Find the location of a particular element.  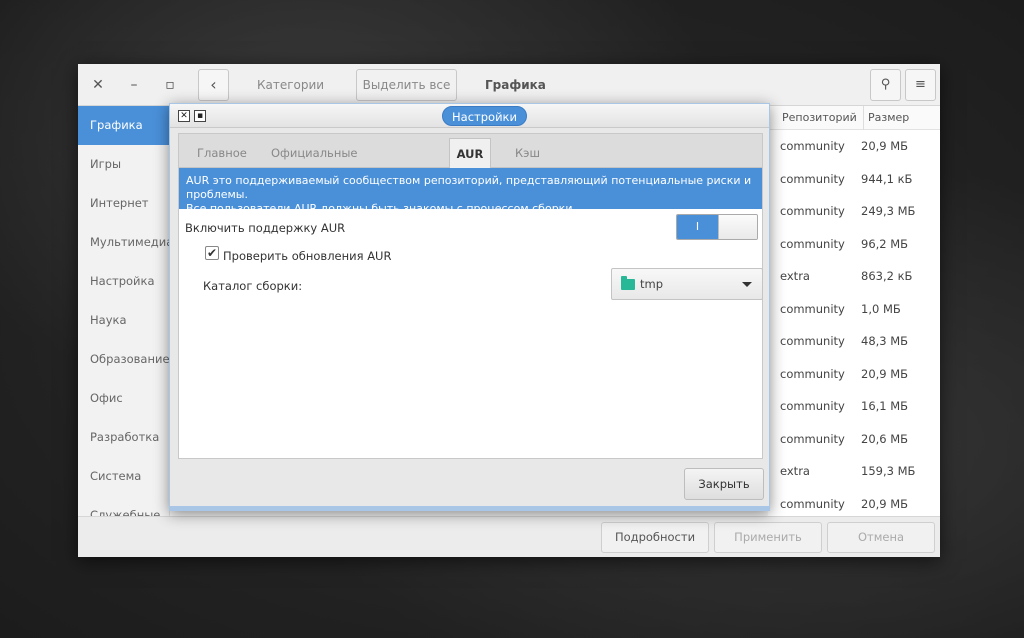

size-cell: 249,3 МБ is located at coordinates (888, 211).